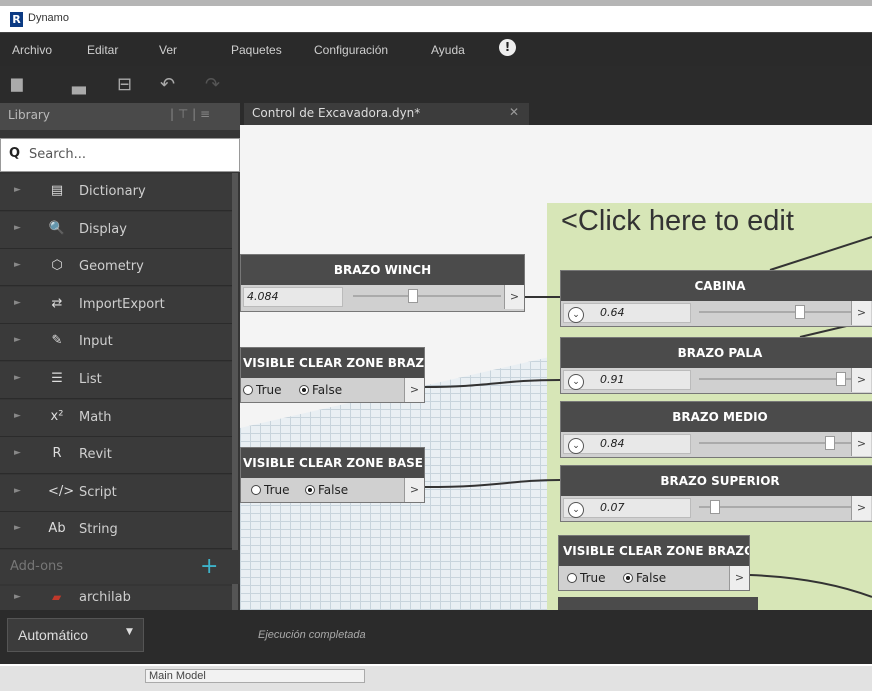 The image size is (872, 691). What do you see at coordinates (627, 313) in the screenshot?
I see `number-input: ⌄ 0.64` at bounding box center [627, 313].